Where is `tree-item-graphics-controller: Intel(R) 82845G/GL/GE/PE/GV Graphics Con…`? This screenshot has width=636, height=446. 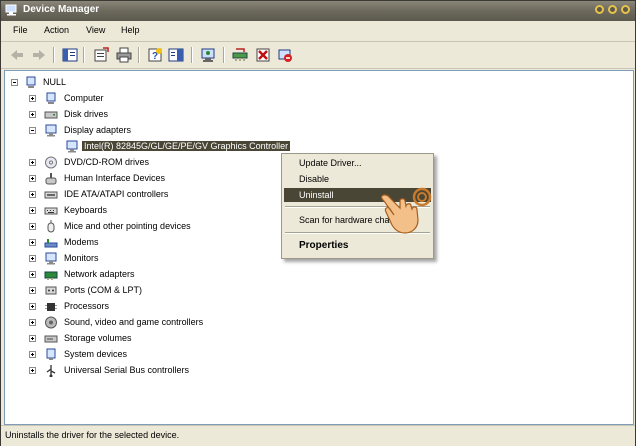
tree-item-graphics-controller: Intel(R) 82845G/GL/GE/PE/GV Graphics Con… is located at coordinates (211, 147).